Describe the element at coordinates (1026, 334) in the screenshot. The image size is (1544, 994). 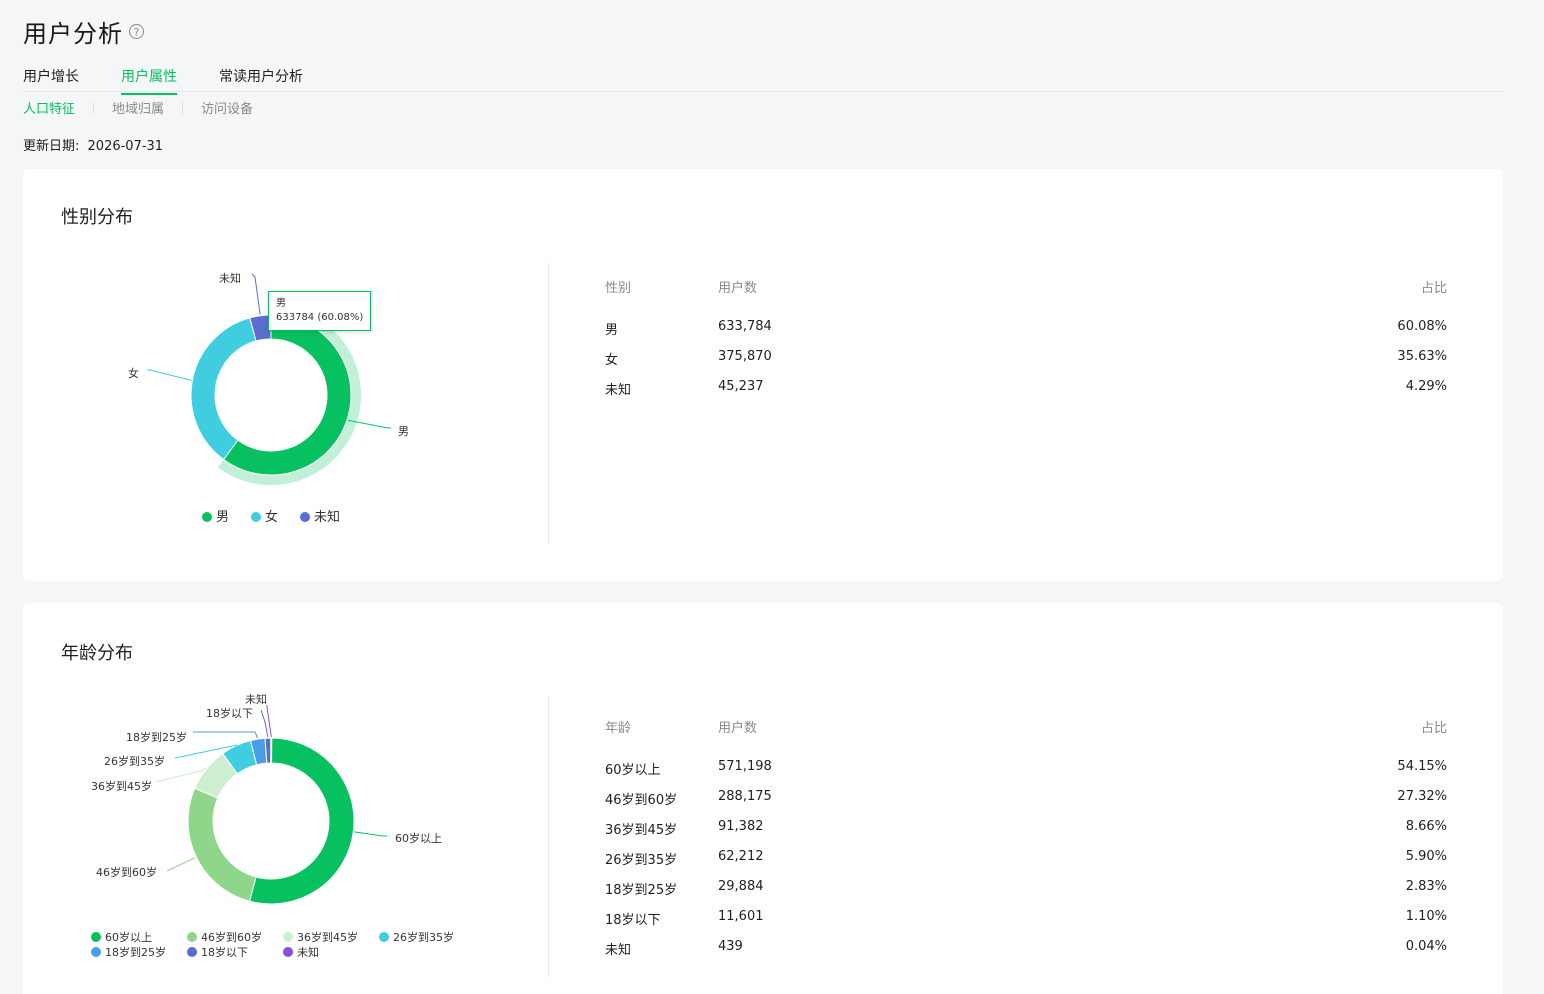
I see `table-row: 男 633,784 60.08%` at that location.